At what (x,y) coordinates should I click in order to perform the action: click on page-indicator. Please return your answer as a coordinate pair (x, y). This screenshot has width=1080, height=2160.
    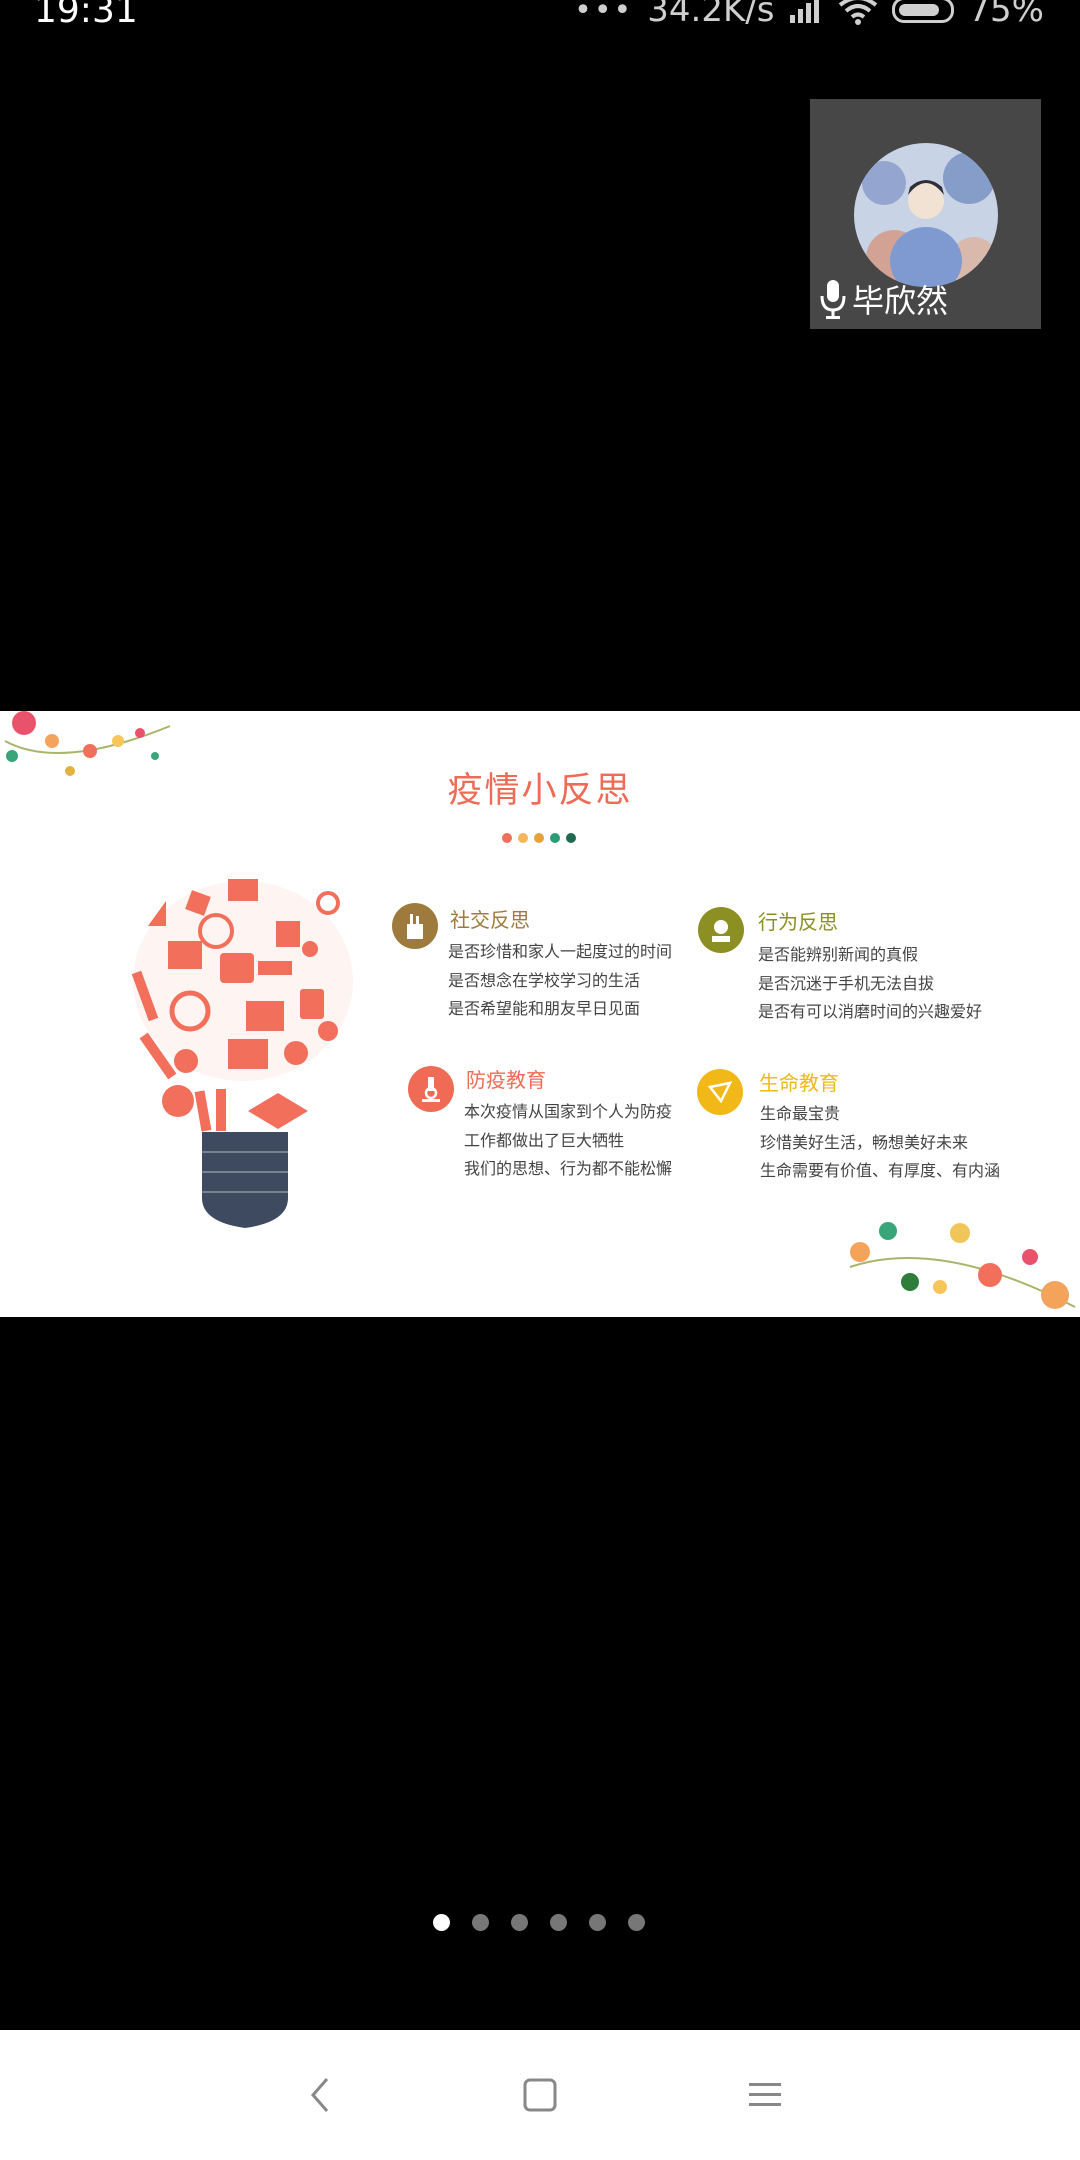
    Looking at the image, I should click on (539, 1922).